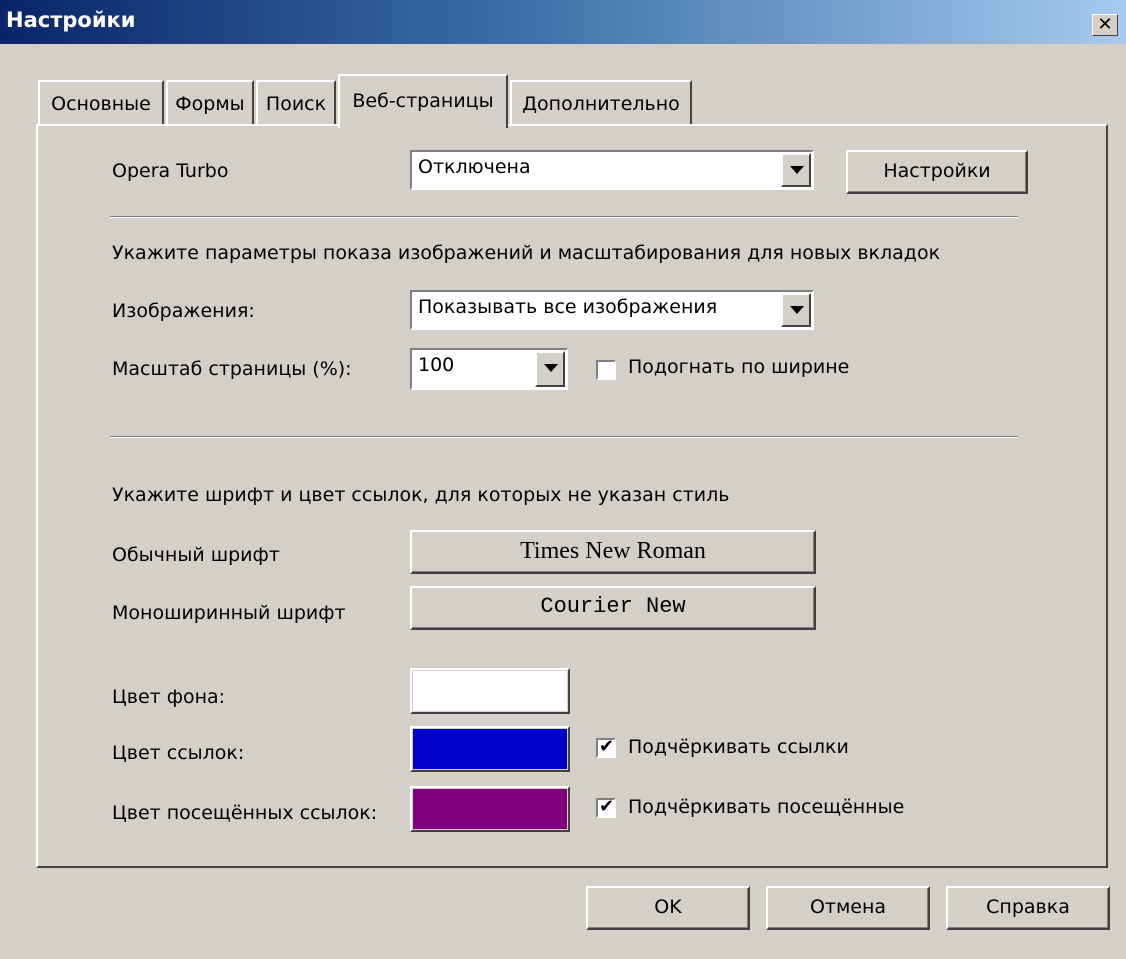 This screenshot has width=1126, height=959. I want to click on button-label: Справка, so click(1028, 907).